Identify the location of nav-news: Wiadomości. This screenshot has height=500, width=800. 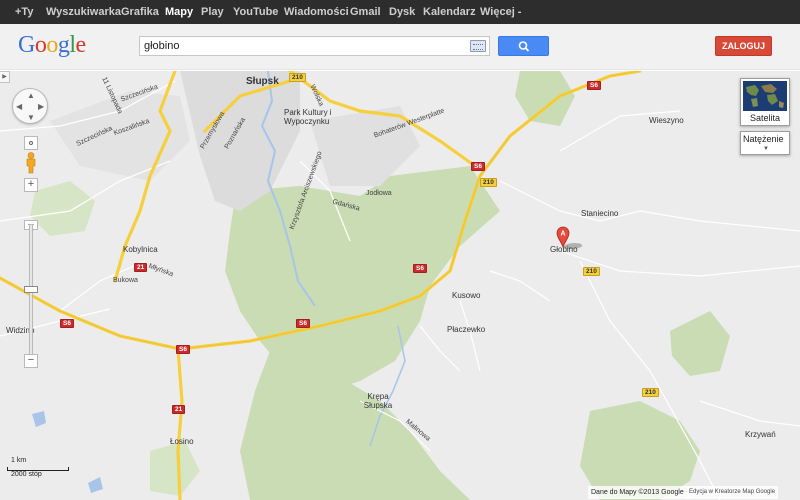
(316, 12).